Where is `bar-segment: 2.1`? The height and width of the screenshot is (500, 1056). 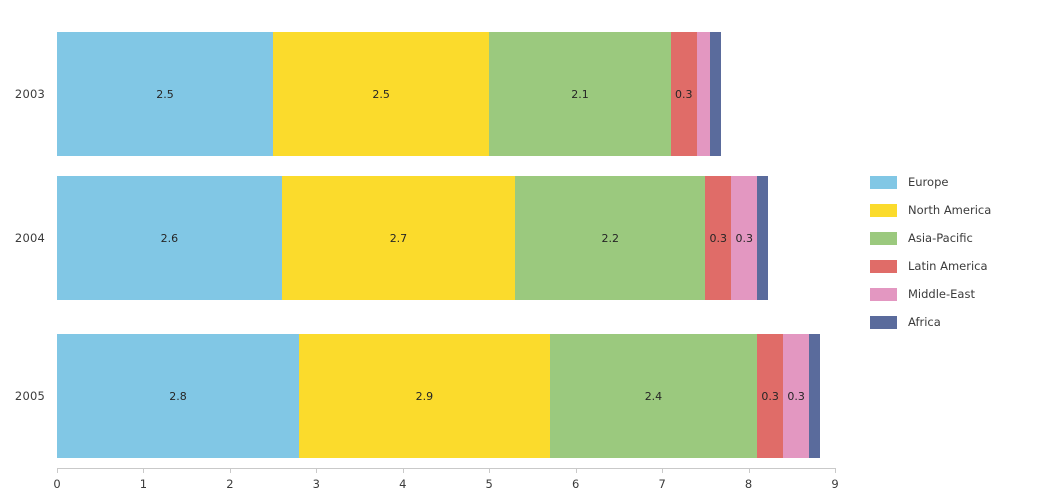 bar-segment: 2.1 is located at coordinates (580, 94).